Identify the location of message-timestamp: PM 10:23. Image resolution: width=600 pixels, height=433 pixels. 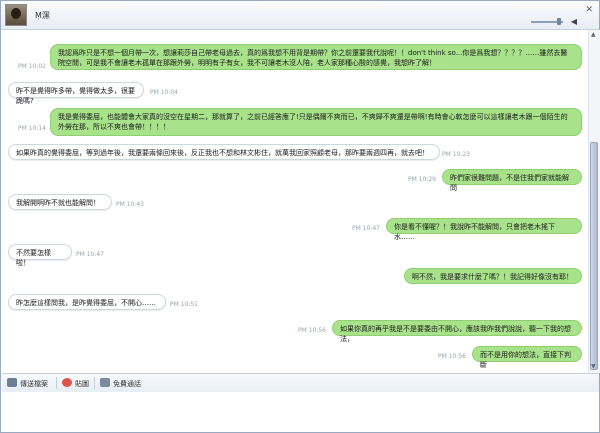
(456, 154).